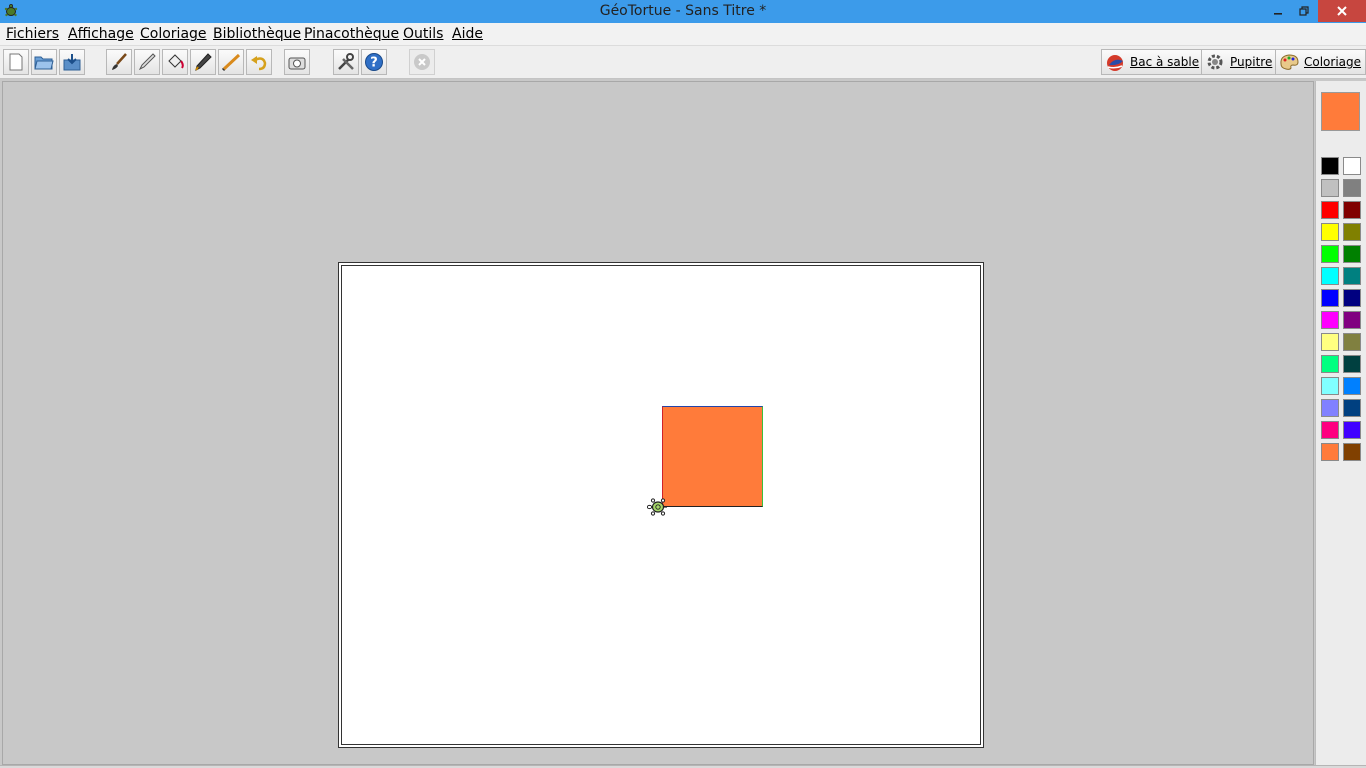 Image resolution: width=1366 pixels, height=768 pixels. I want to click on window-title: GéoTortue - Sans Titre *, so click(683, 11).